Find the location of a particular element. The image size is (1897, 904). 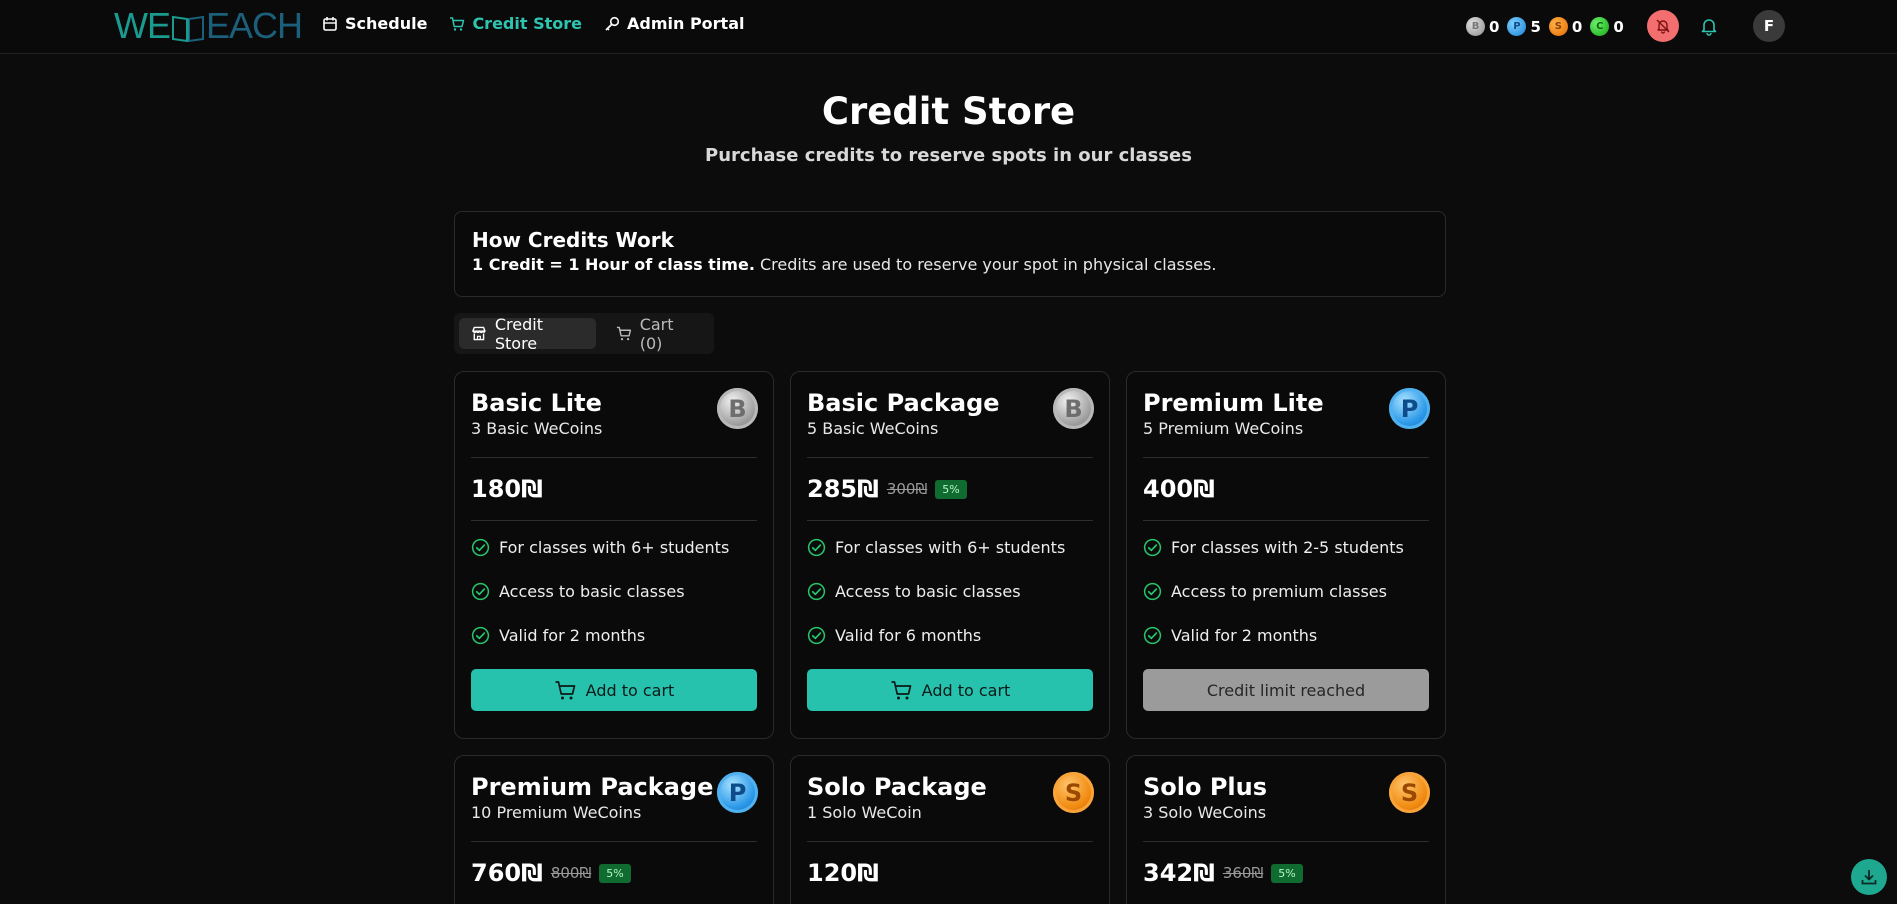

original-price: 360₪ is located at coordinates (1243, 873).